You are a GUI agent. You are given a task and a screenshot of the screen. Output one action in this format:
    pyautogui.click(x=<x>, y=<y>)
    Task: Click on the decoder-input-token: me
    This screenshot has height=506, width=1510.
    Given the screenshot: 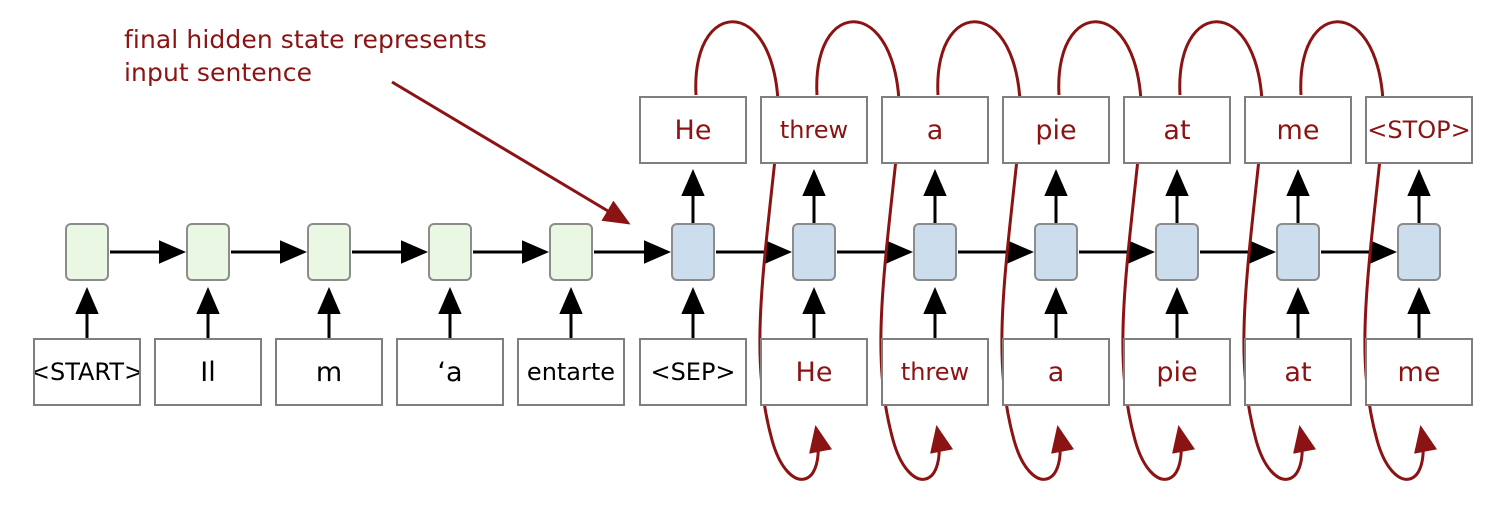 What is the action you would take?
    pyautogui.click(x=1419, y=372)
    